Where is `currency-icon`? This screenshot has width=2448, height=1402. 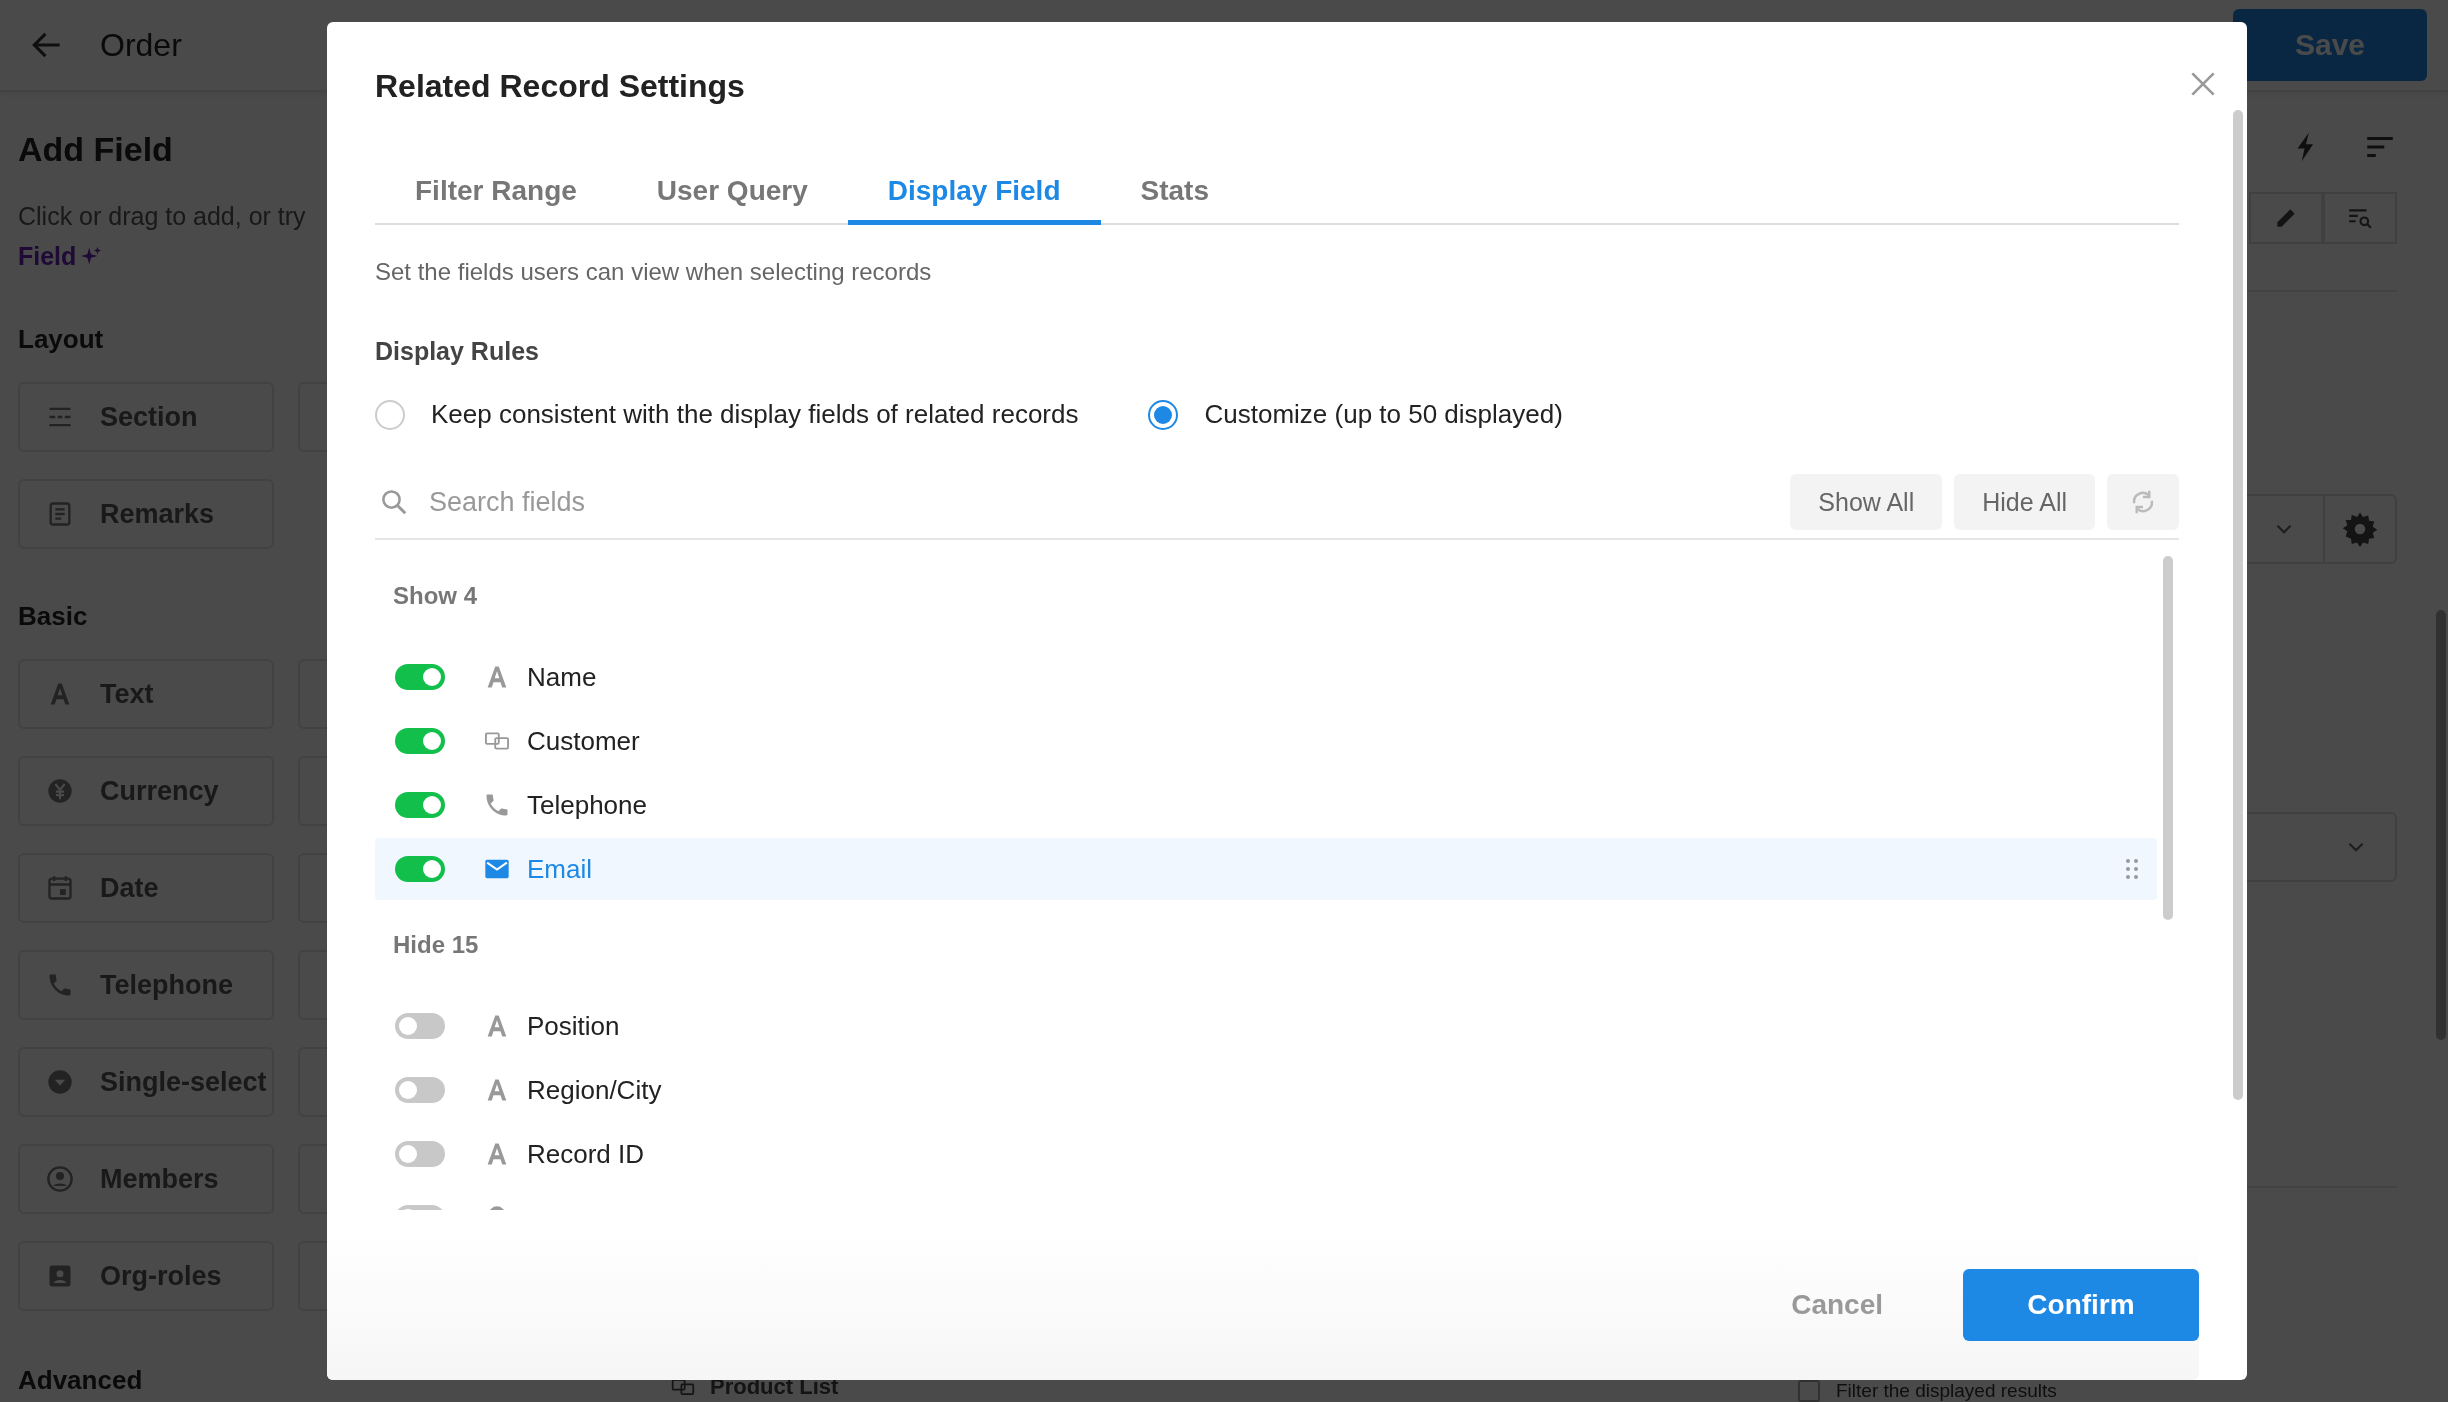 currency-icon is located at coordinates (60, 791).